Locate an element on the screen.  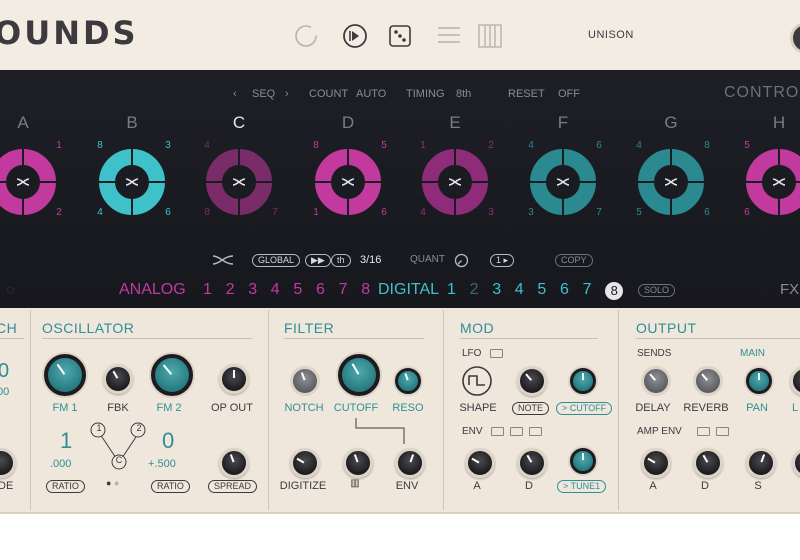
notch-knob is located at coordinates (305, 381).